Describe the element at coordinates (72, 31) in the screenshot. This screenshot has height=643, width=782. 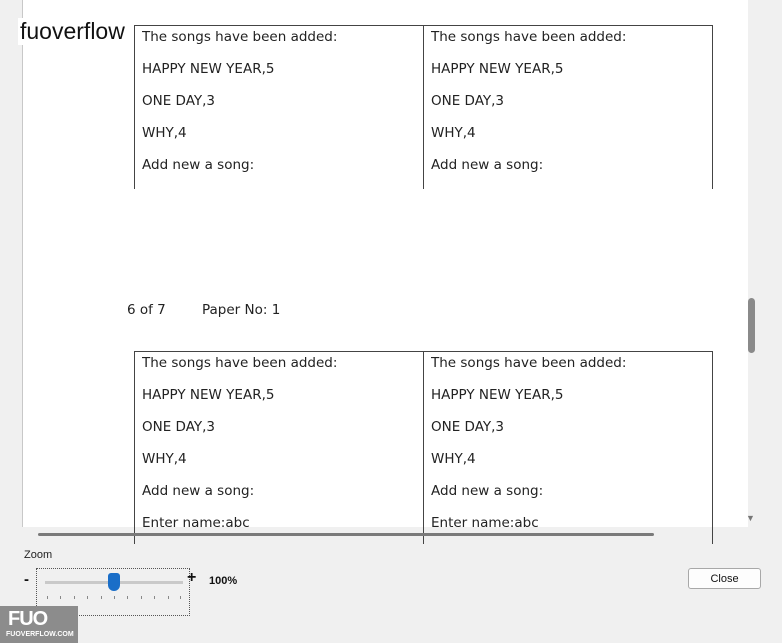
I see `brand-label: fuoverflow` at that location.